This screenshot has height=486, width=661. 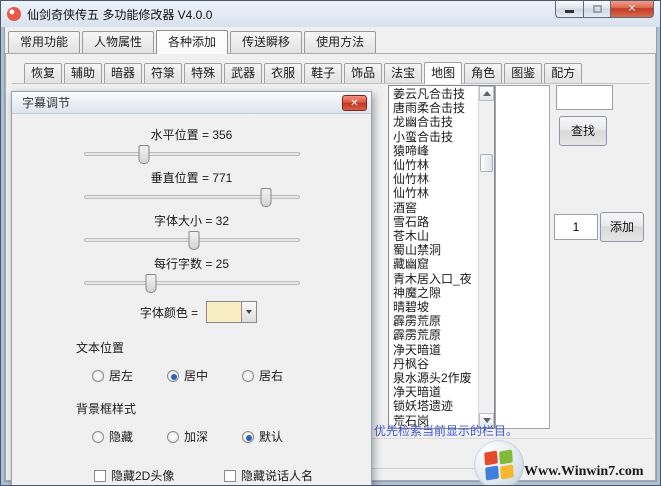 I want to click on main-tab: 常用功能, so click(x=44, y=42).